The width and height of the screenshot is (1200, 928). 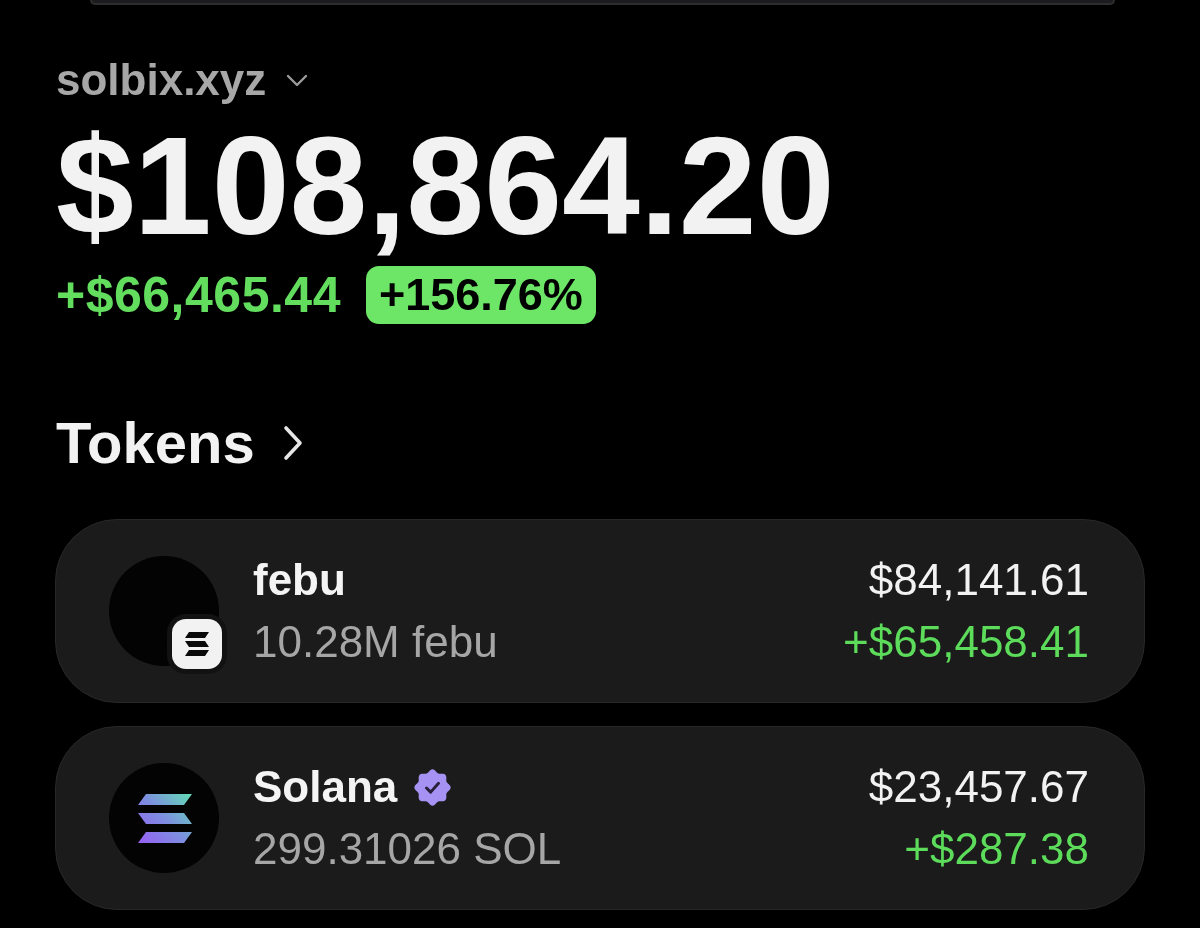 What do you see at coordinates (292, 443) in the screenshot?
I see `chevron-right-icon` at bounding box center [292, 443].